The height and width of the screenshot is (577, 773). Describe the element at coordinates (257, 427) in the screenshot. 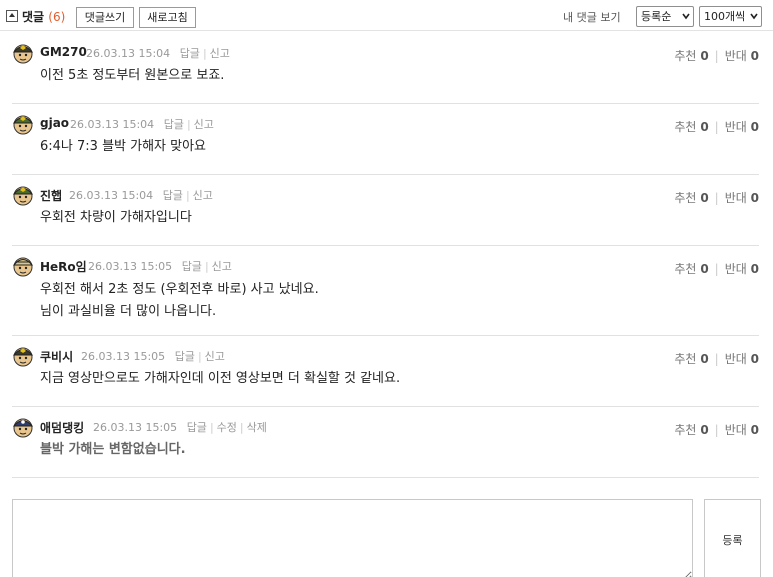

I see `delete-link: 삭제` at that location.